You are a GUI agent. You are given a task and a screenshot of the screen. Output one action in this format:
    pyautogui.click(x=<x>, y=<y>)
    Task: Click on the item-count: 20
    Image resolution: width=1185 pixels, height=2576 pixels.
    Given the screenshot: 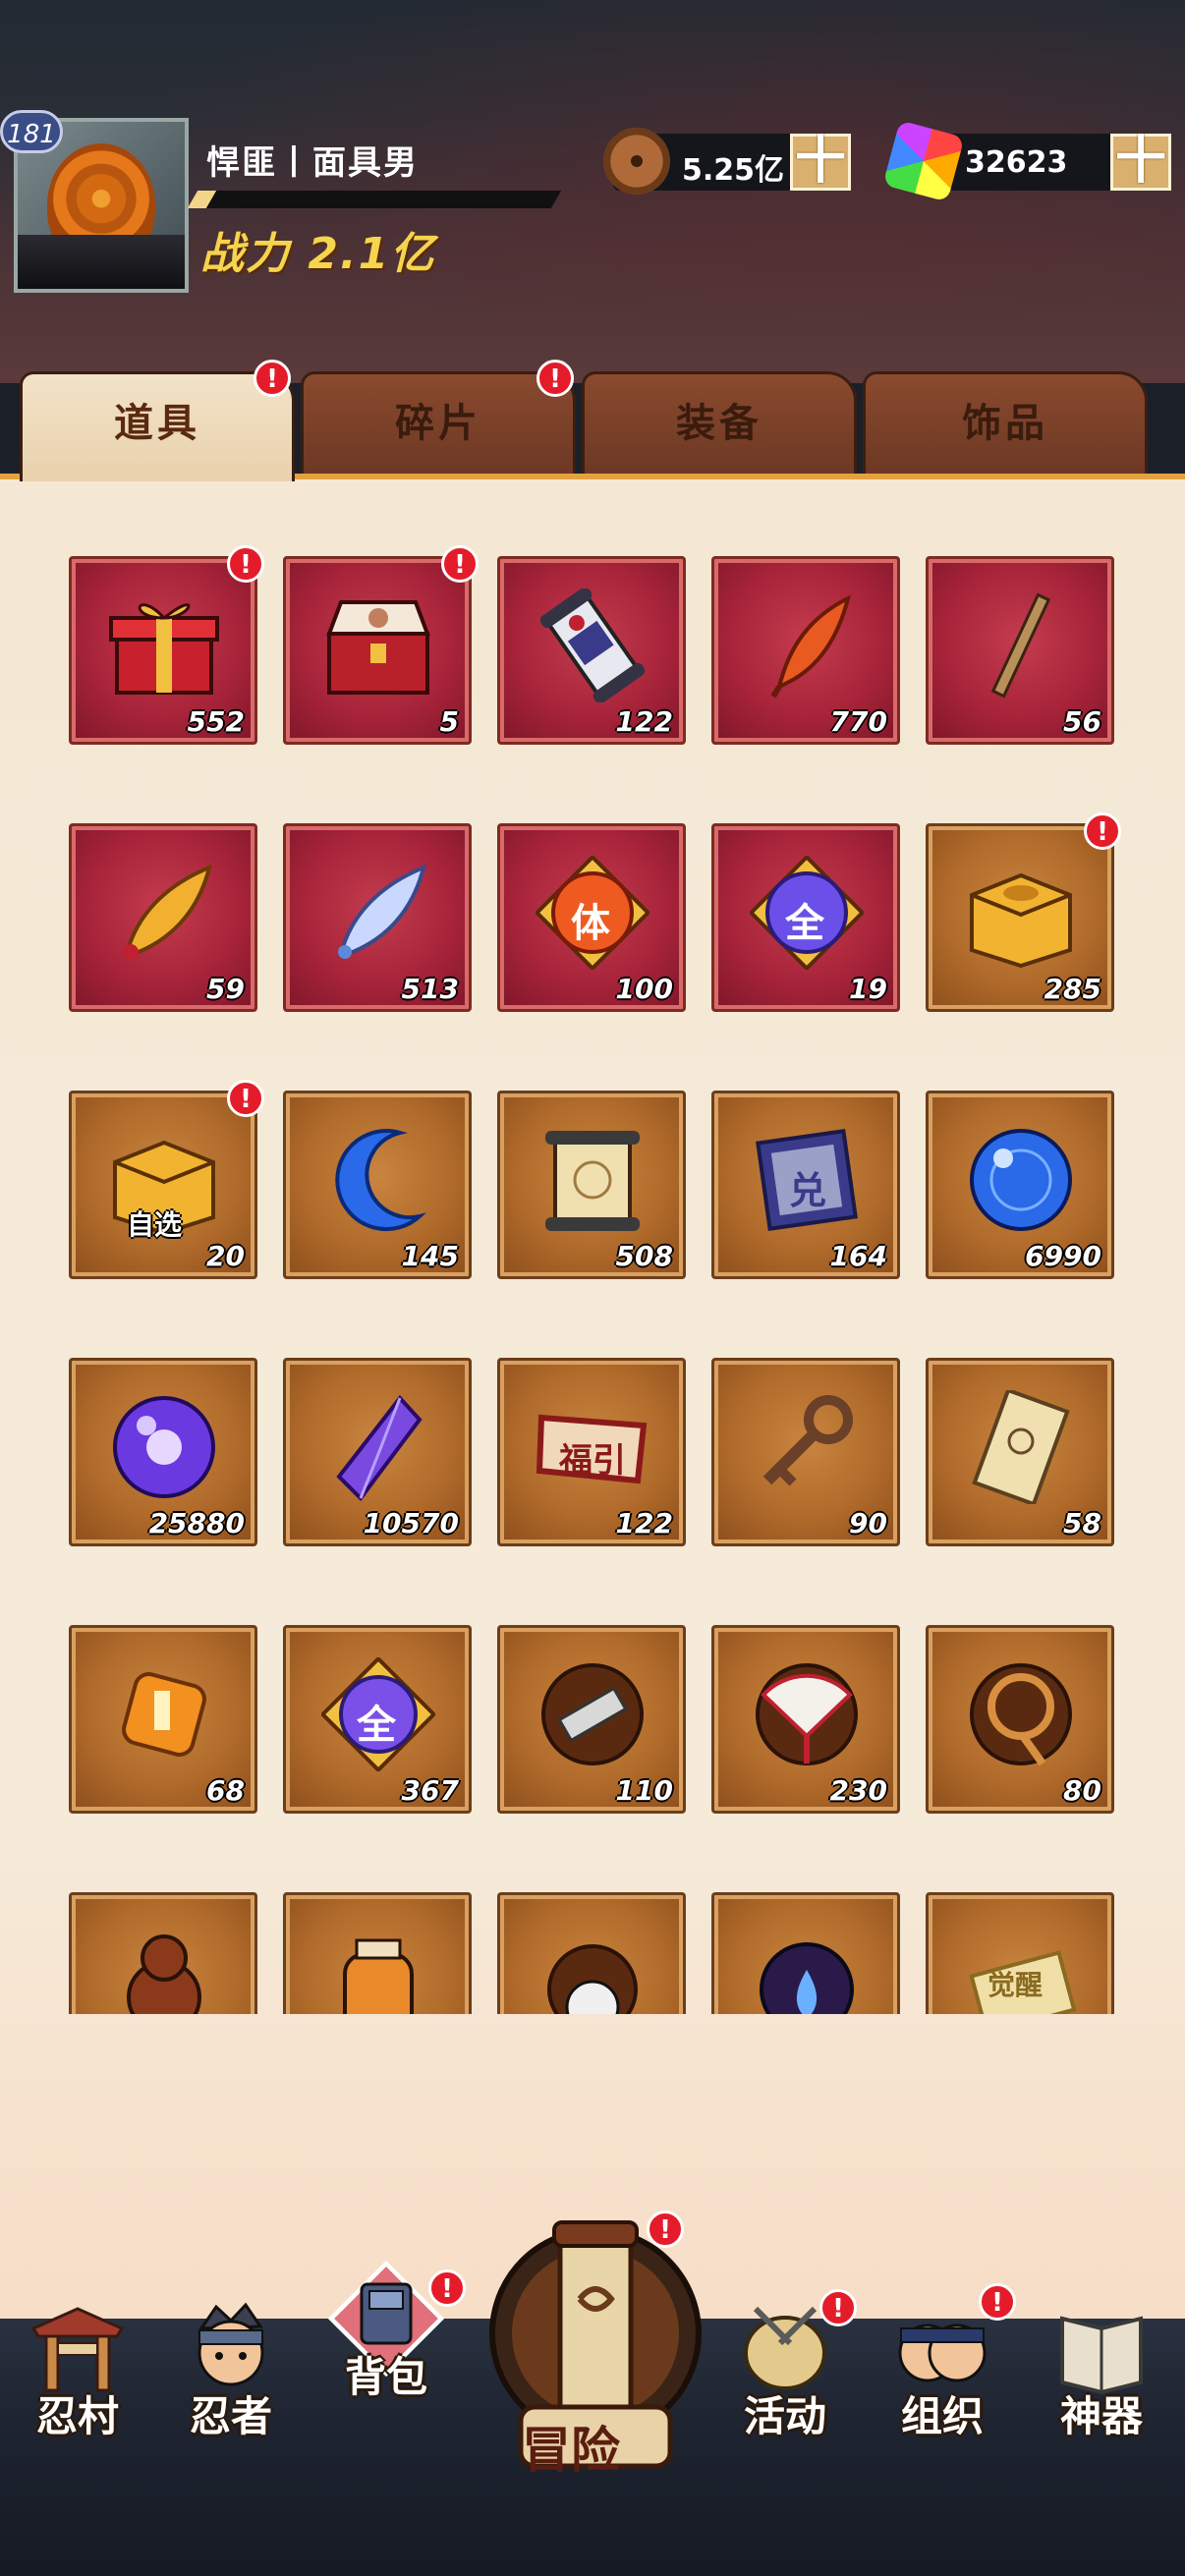 What is the action you would take?
    pyautogui.click(x=226, y=1256)
    